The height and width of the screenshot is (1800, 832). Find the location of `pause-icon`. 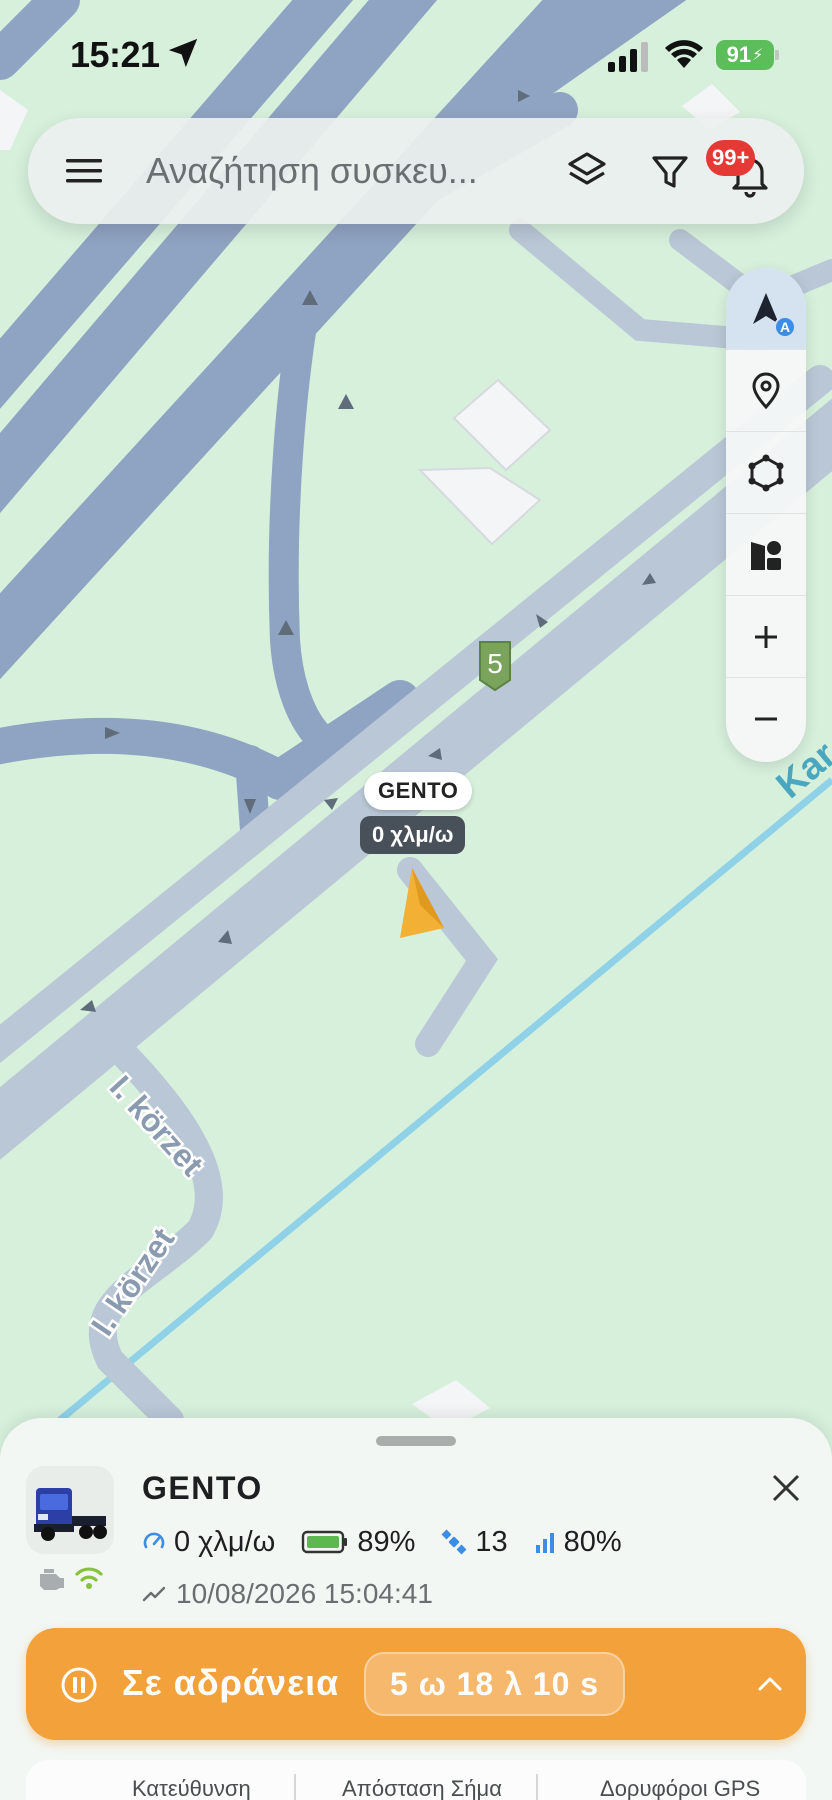

pause-icon is located at coordinates (79, 1685).